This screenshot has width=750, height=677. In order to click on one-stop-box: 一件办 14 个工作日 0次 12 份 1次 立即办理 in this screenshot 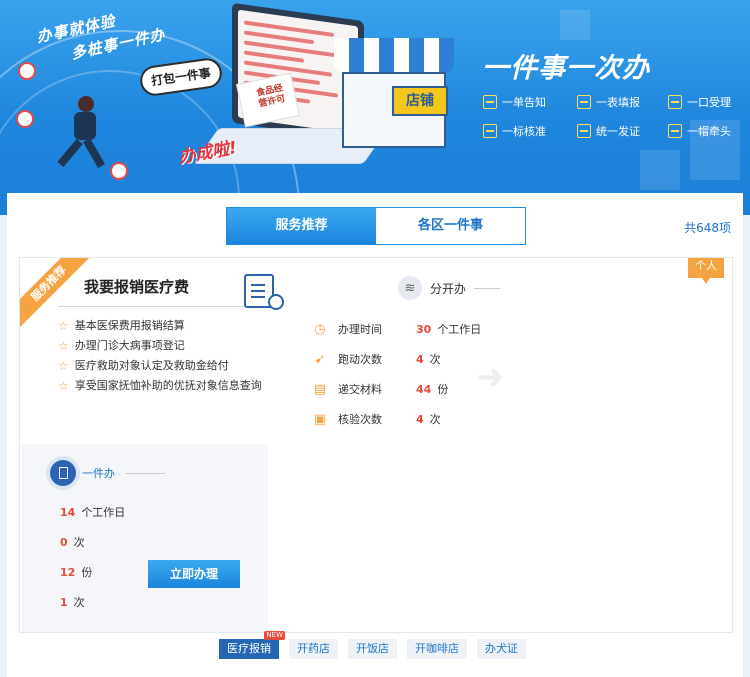, I will do `click(145, 538)`.